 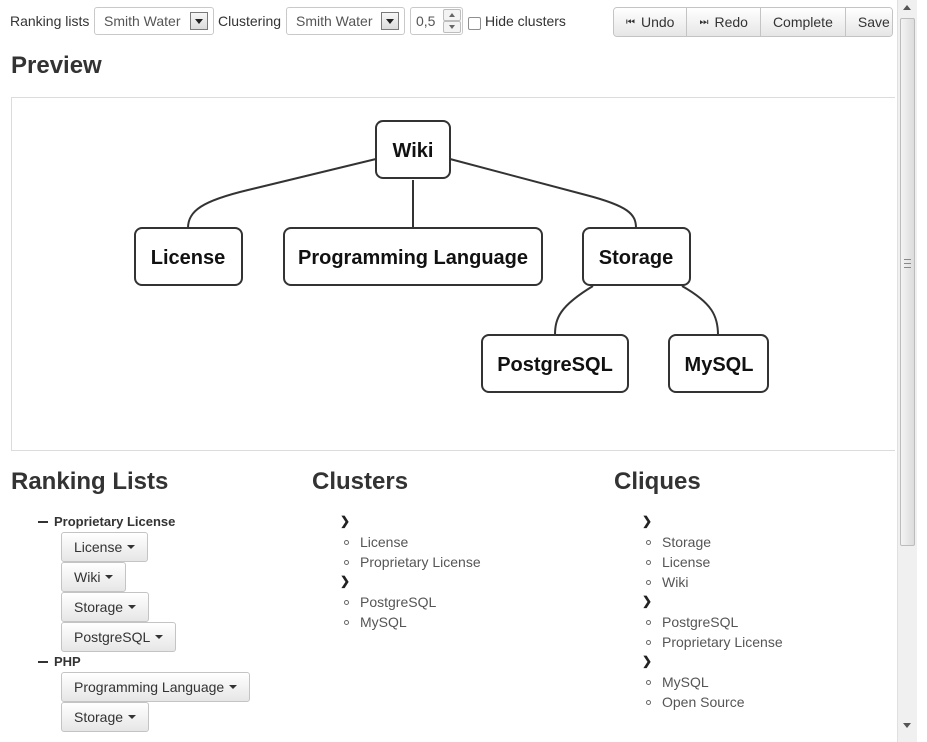 I want to click on scroll-up-arrow-icon, so click(x=907, y=7).